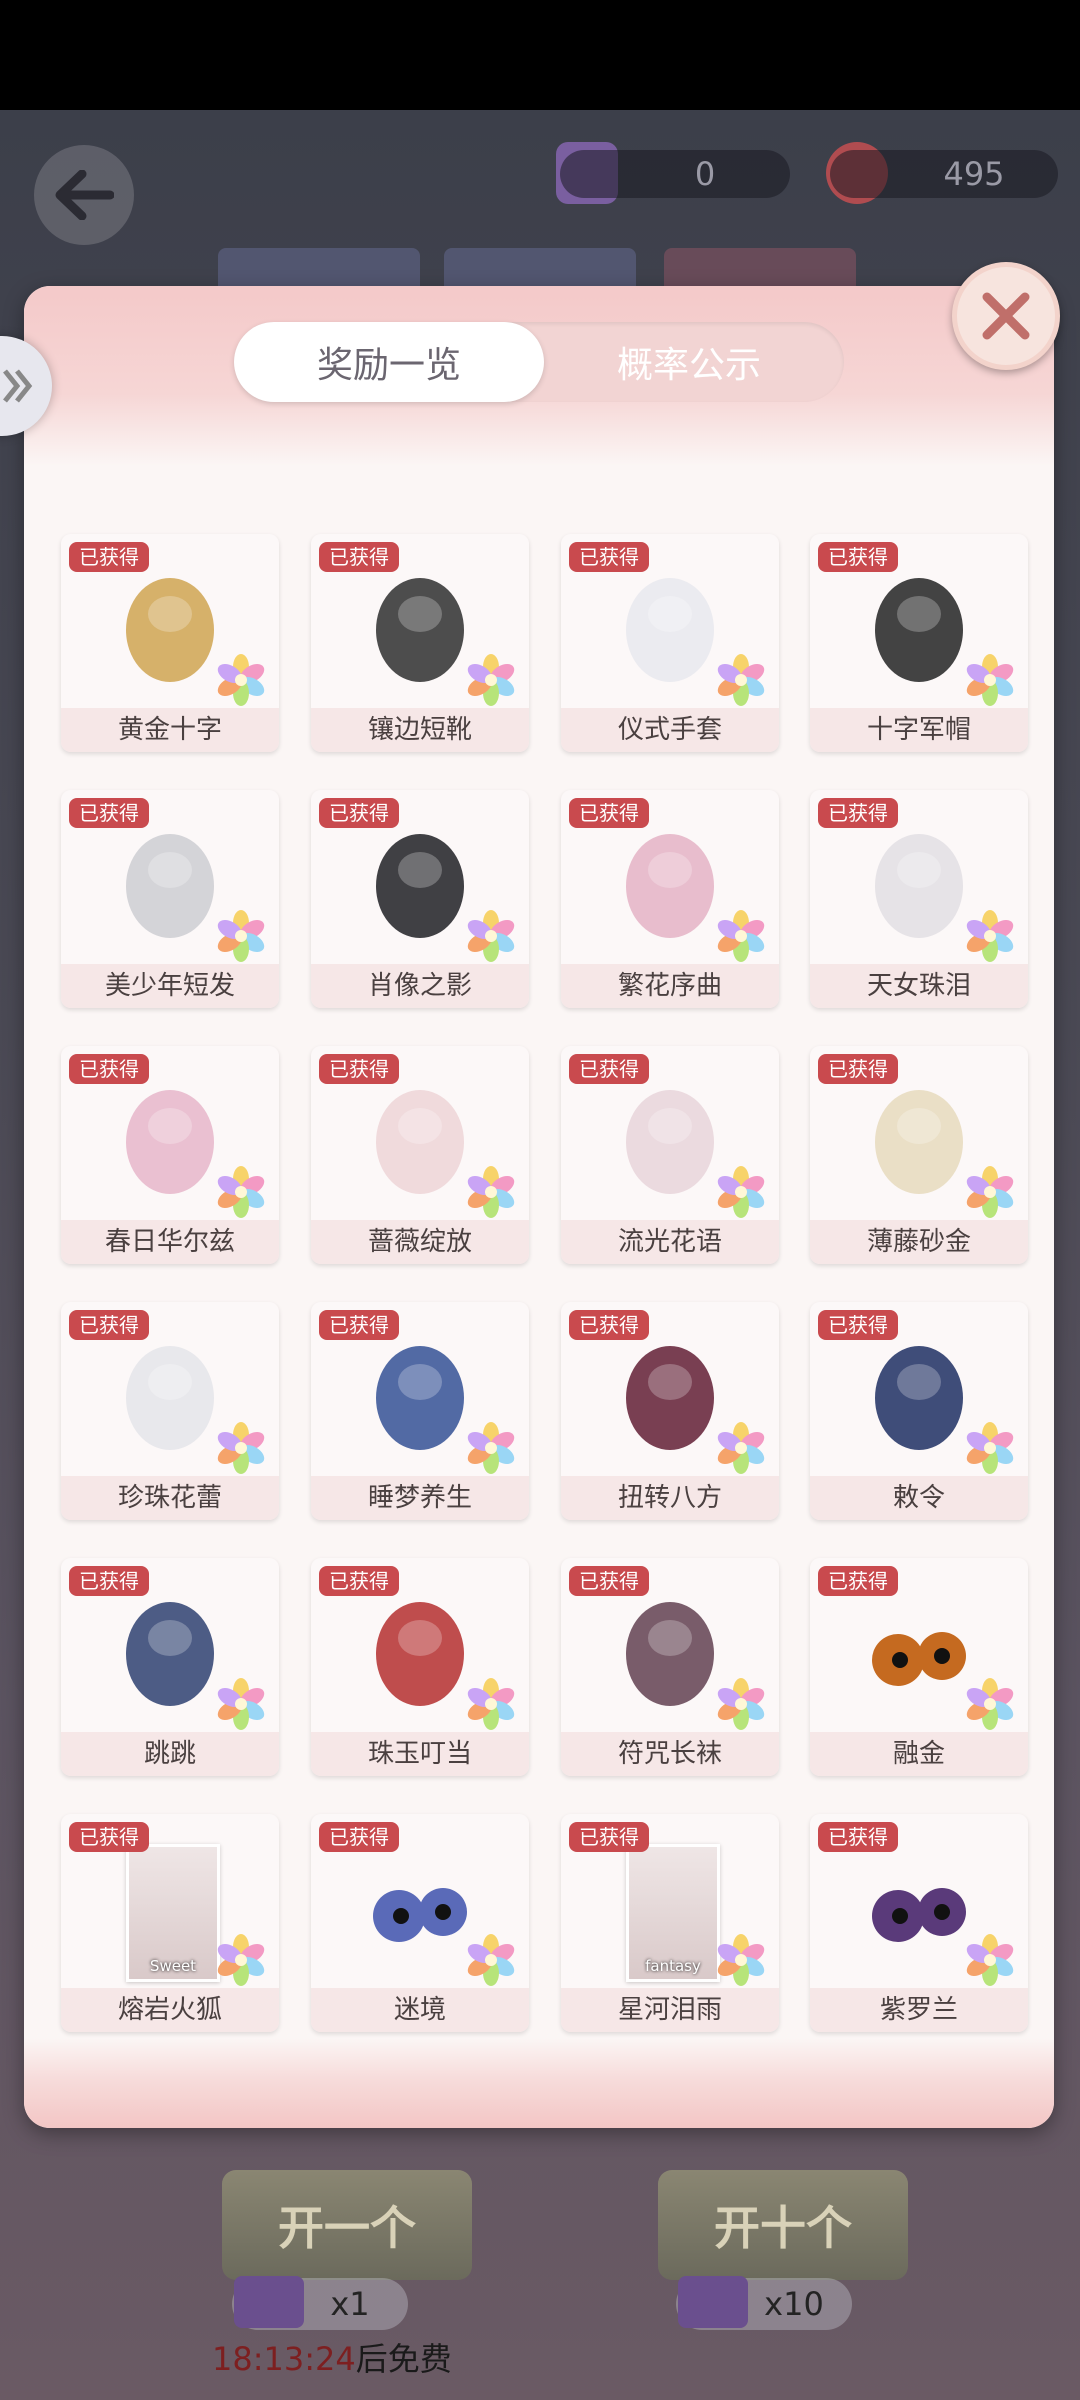 The width and height of the screenshot is (1080, 2400). Describe the element at coordinates (403, 2359) in the screenshot. I see `timer-suffix: 后免费` at that location.